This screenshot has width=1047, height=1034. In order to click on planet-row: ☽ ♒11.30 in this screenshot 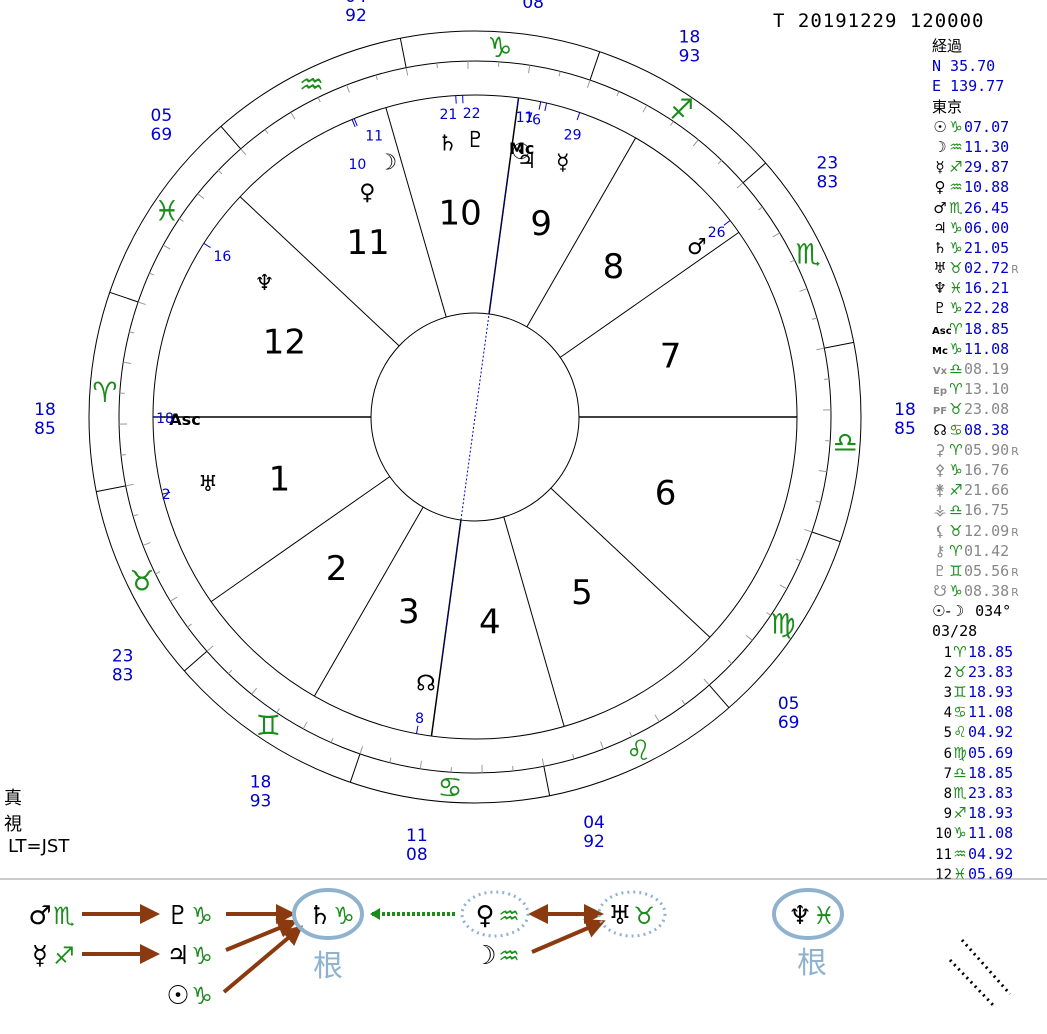, I will do `click(989, 147)`.